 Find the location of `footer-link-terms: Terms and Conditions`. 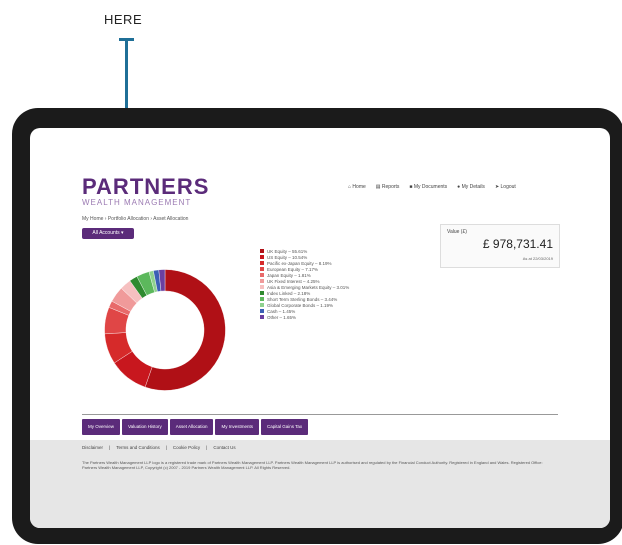

footer-link-terms: Terms and Conditions is located at coordinates (138, 447).